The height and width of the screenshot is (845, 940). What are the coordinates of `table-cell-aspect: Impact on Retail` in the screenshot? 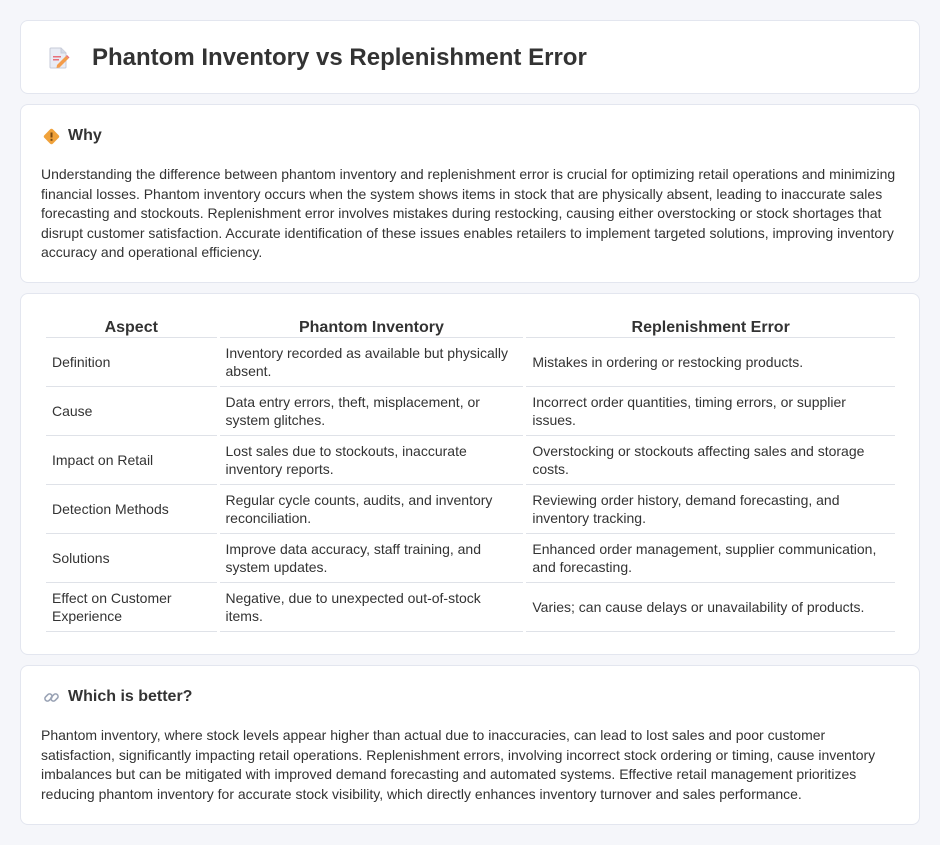 It's located at (131, 460).